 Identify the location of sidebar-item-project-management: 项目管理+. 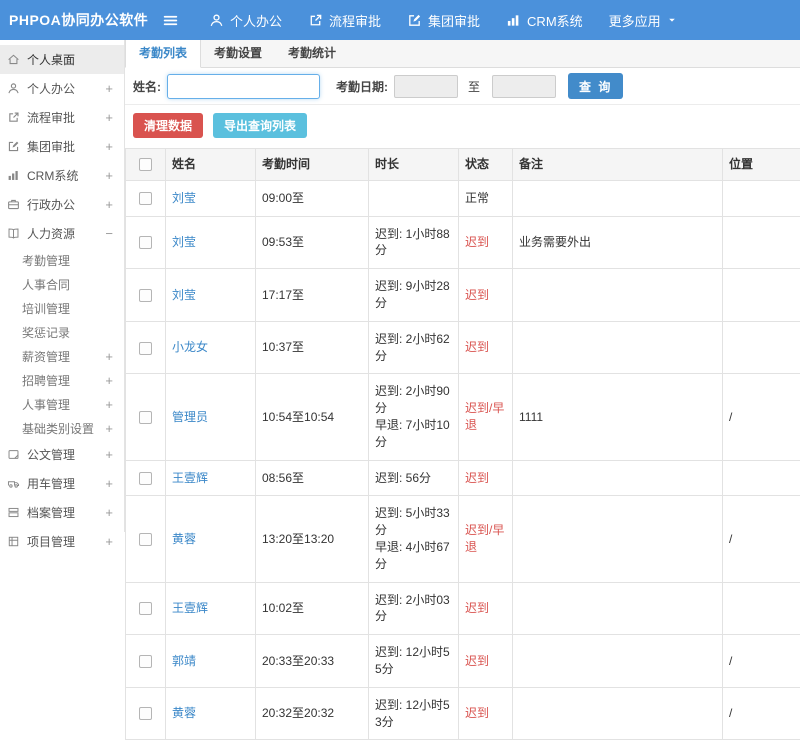
(62, 541).